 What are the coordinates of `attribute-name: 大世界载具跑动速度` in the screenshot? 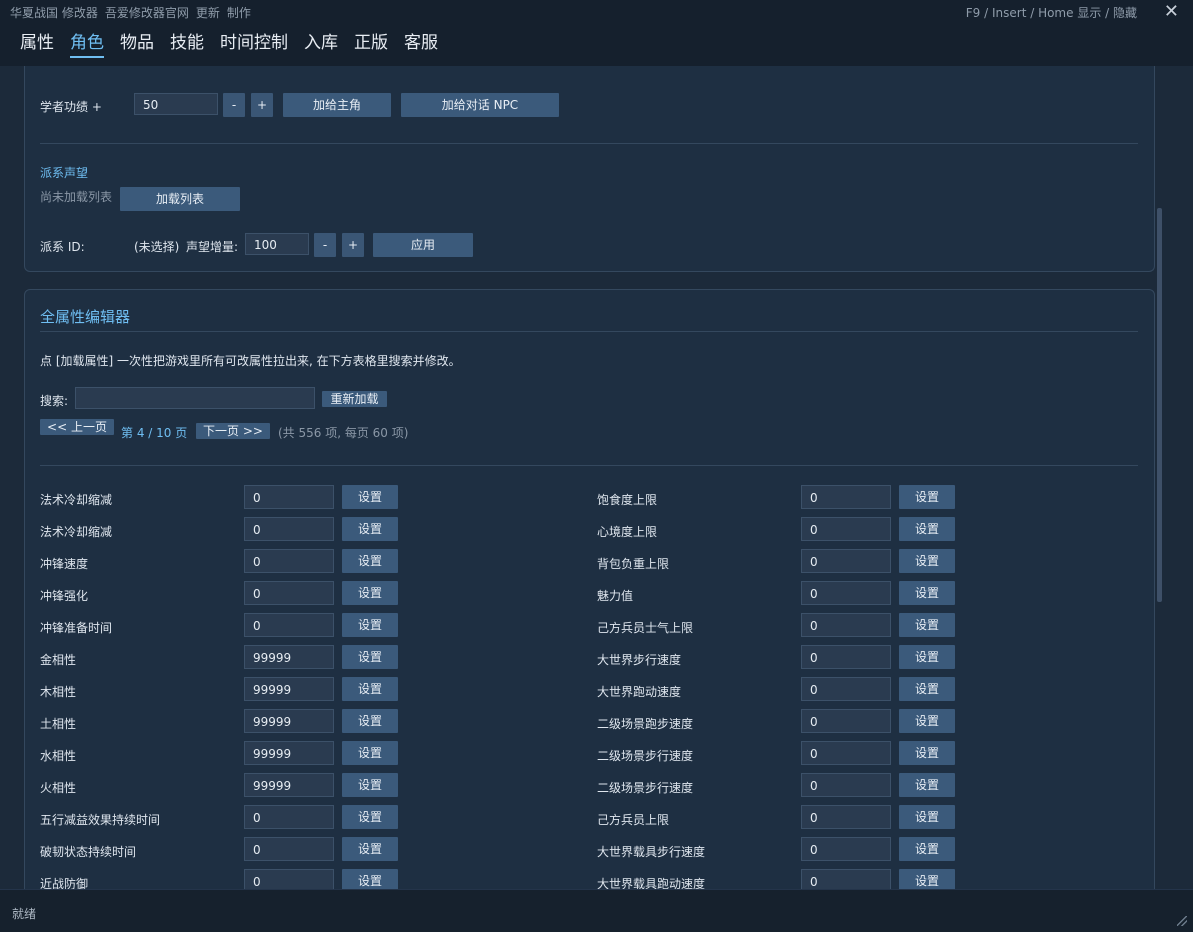 It's located at (651, 883).